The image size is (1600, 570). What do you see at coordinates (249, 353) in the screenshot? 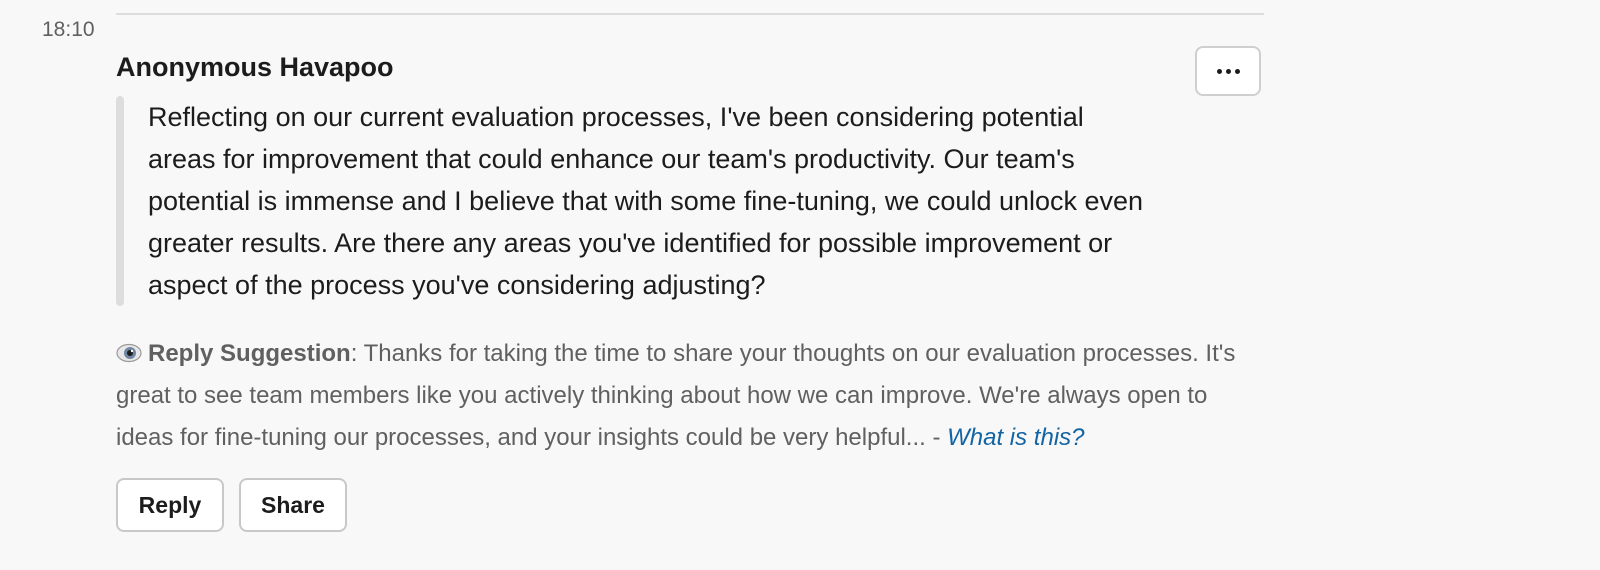
I see `reply-suggestion-label: Reply Suggestion` at bounding box center [249, 353].